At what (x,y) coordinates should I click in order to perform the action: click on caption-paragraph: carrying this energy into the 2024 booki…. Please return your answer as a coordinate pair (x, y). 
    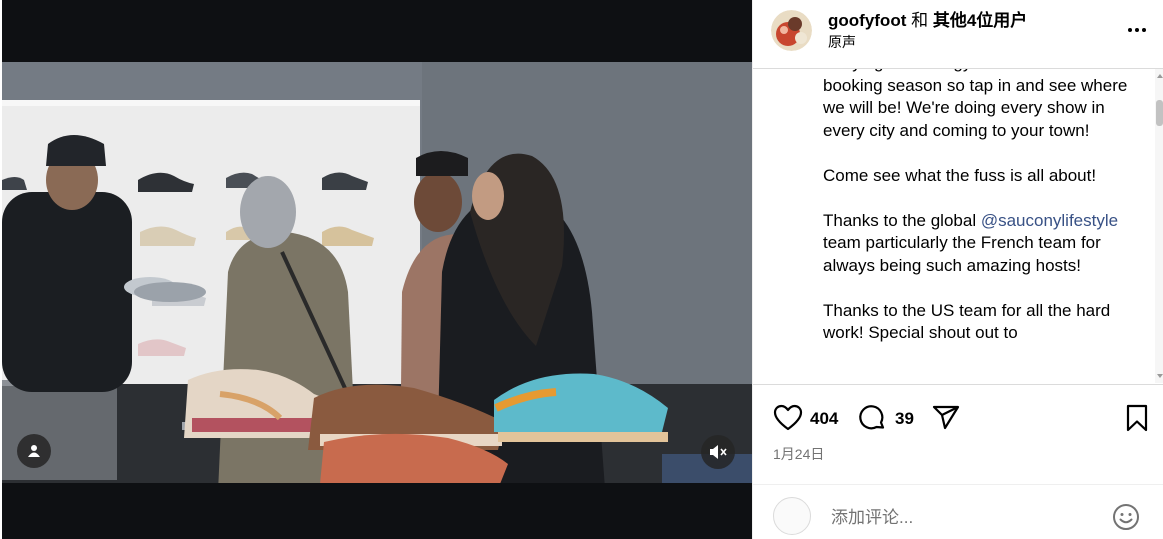
    Looking at the image, I should click on (975, 104).